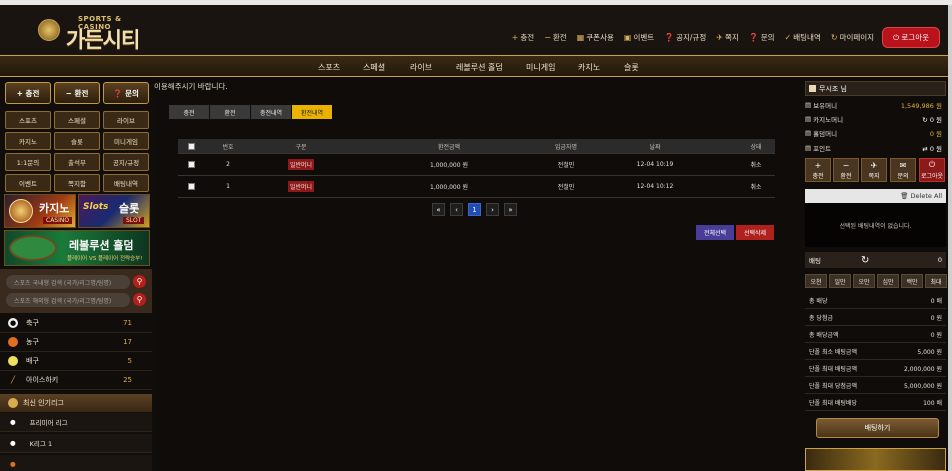  I want to click on league-item: ● 프리미어 리그, so click(76, 422).